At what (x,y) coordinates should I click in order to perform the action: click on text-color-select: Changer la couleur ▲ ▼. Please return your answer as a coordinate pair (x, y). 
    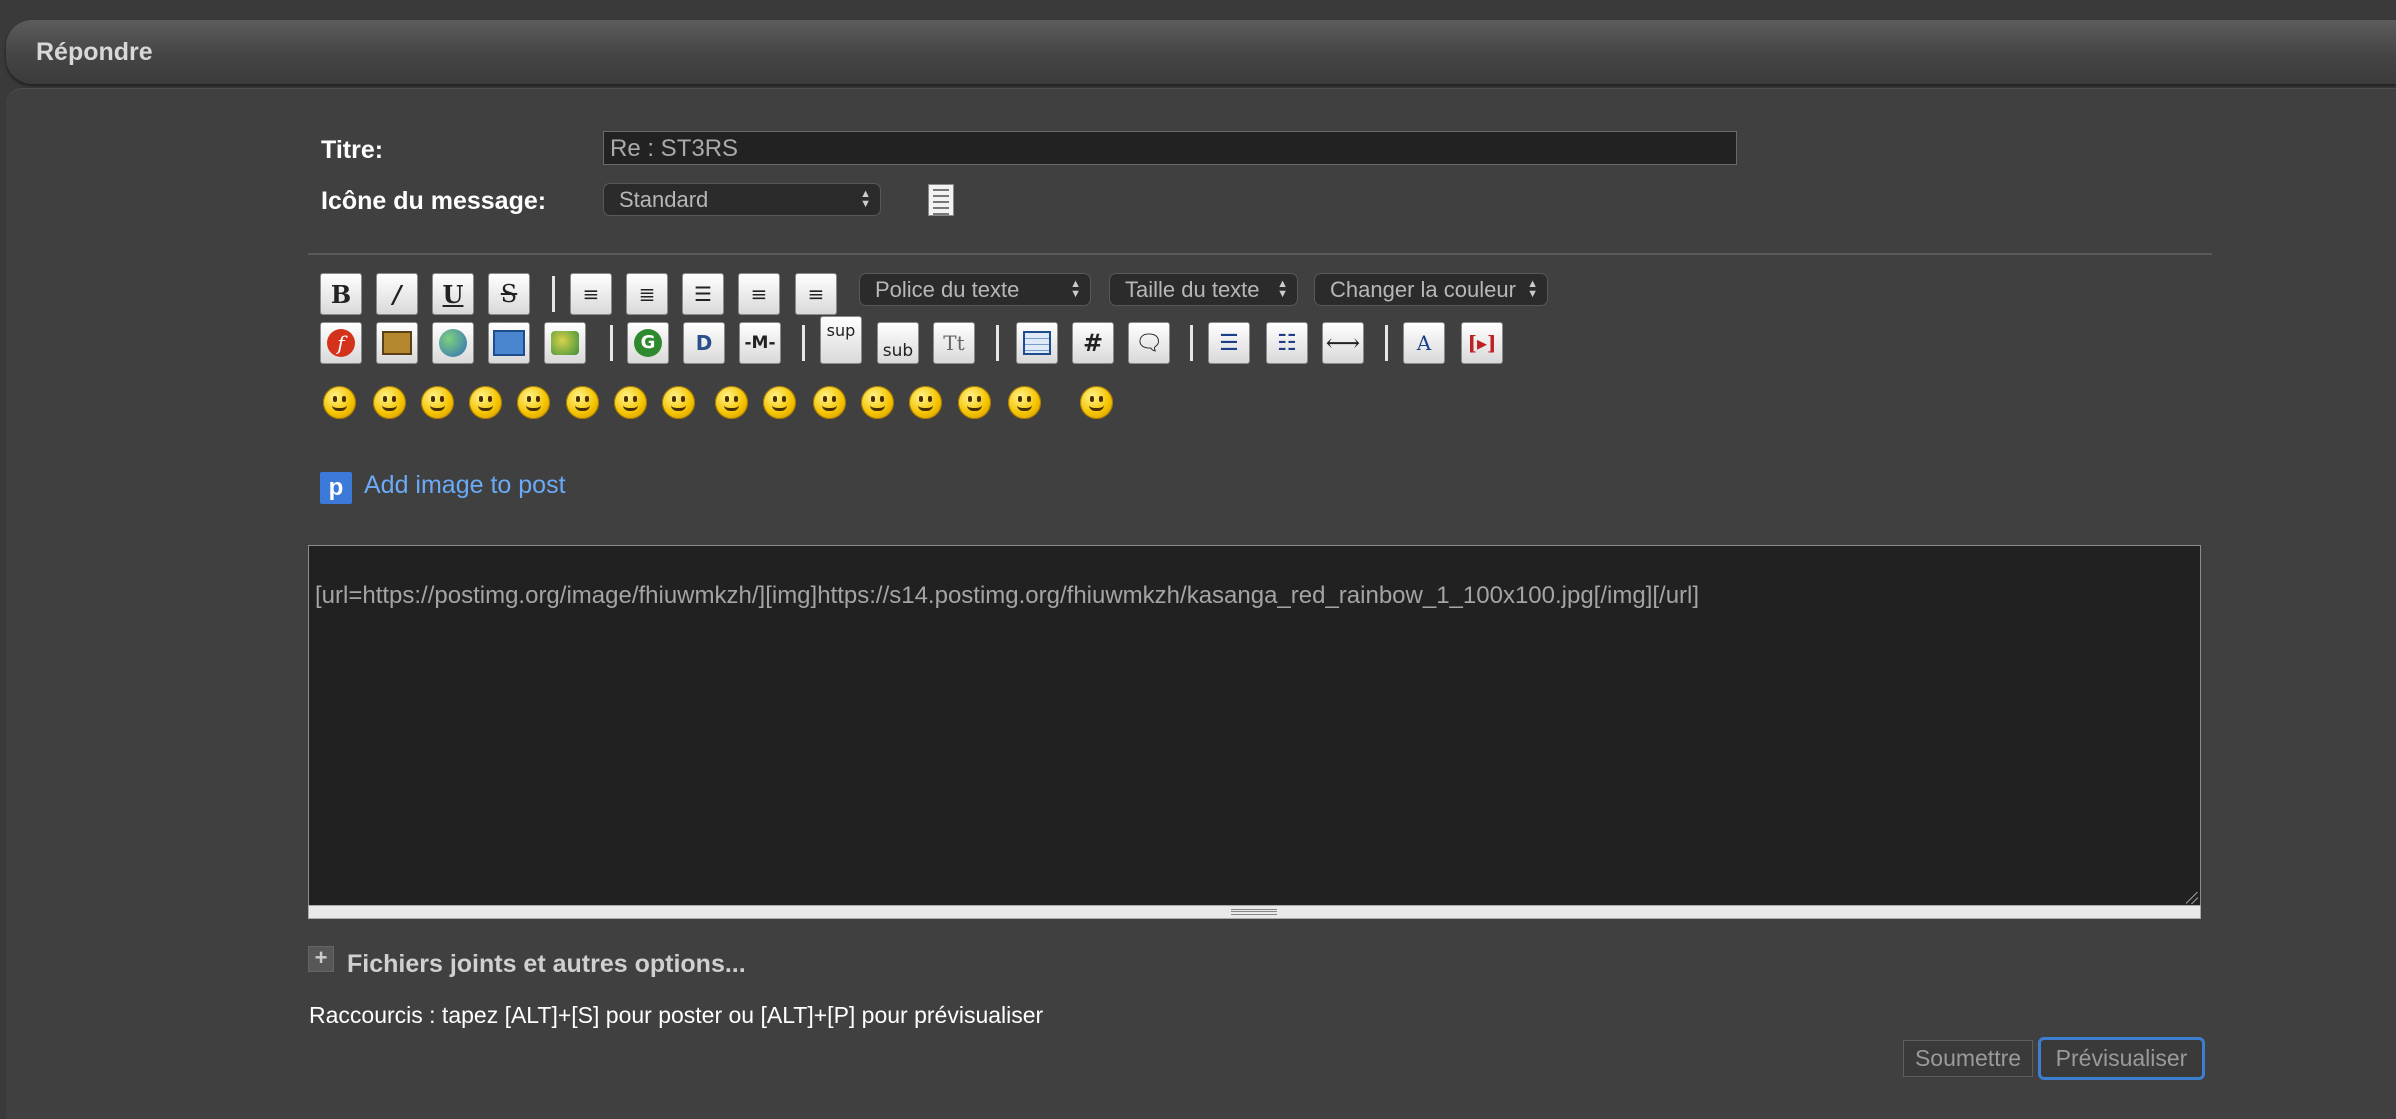
    Looking at the image, I should click on (1431, 289).